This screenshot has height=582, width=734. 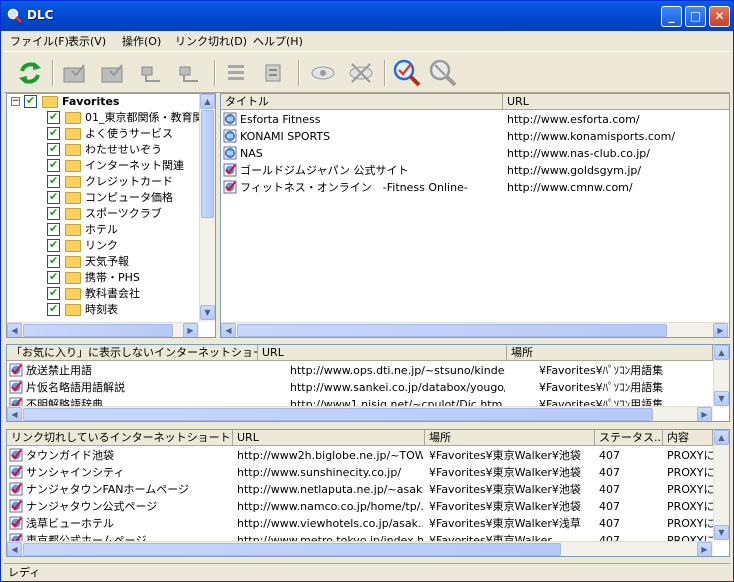 I want to click on refresh-button, so click(x=30, y=73).